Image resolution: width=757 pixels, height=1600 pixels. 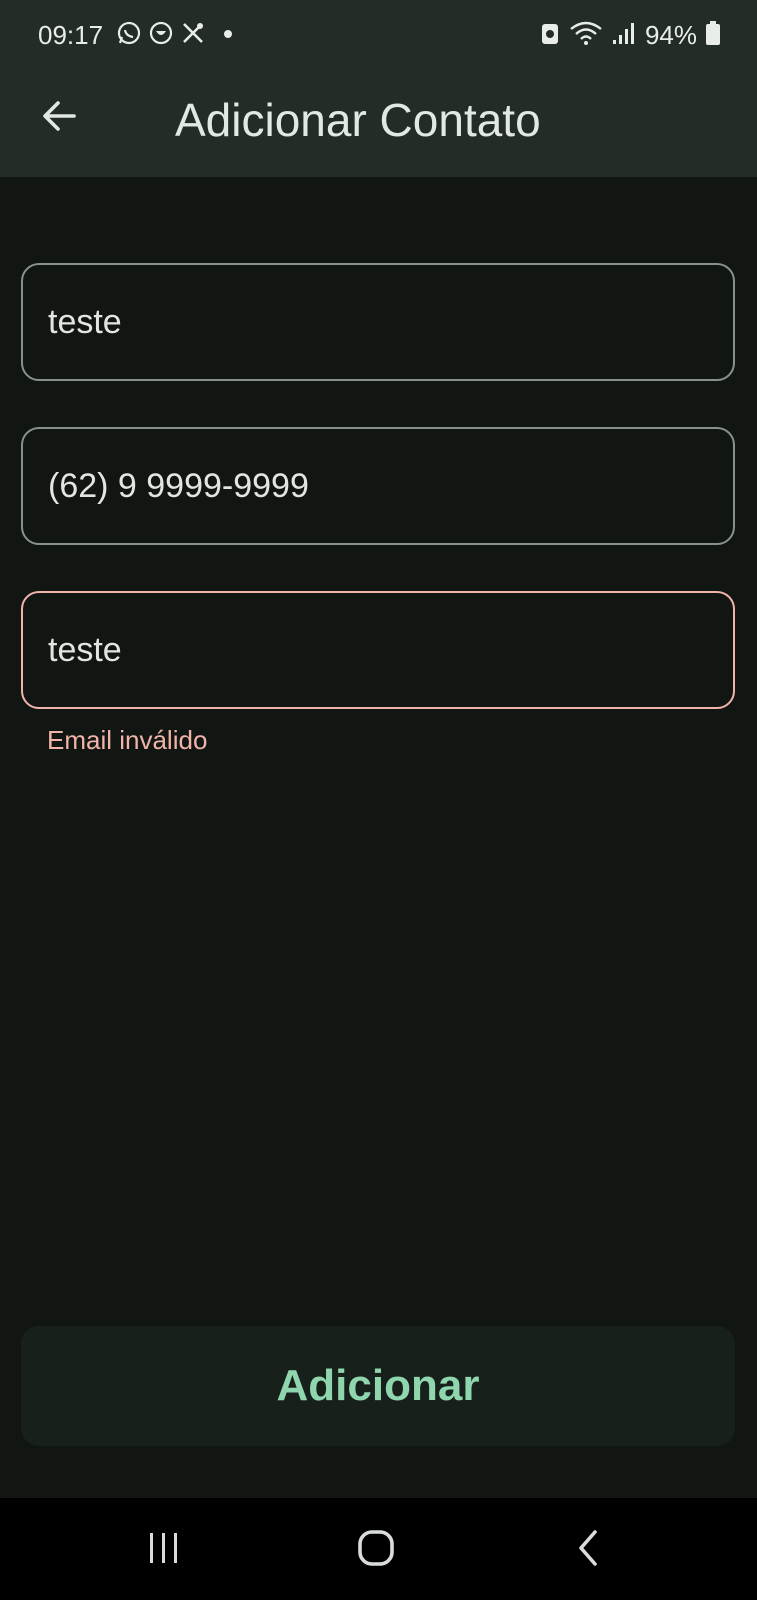 What do you see at coordinates (378, 1386) in the screenshot?
I see `add-button: Adicionar` at bounding box center [378, 1386].